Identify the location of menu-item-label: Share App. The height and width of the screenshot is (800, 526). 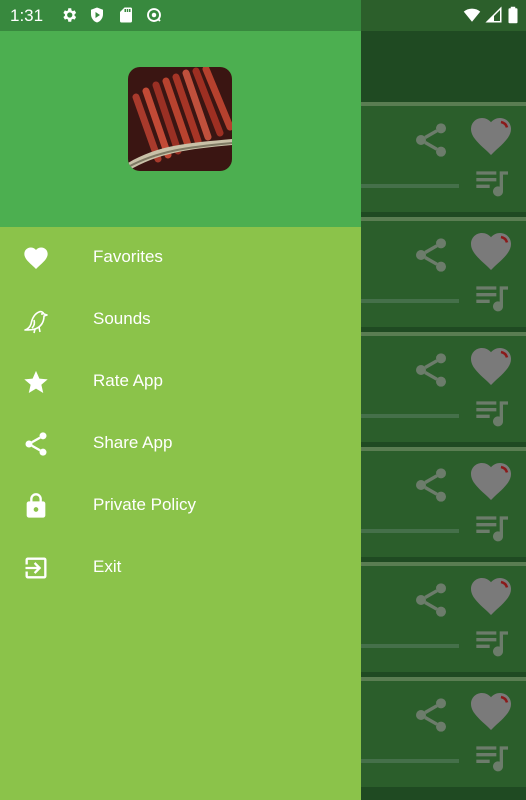
(133, 442).